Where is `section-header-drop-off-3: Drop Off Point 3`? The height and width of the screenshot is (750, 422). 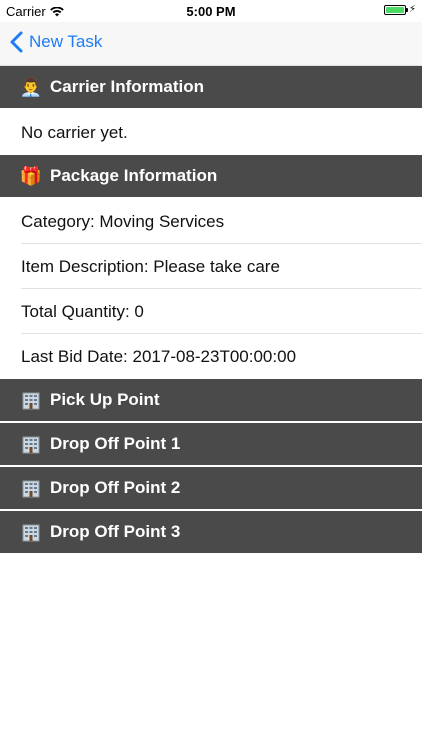
section-header-drop-off-3: Drop Off Point 3 is located at coordinates (211, 533).